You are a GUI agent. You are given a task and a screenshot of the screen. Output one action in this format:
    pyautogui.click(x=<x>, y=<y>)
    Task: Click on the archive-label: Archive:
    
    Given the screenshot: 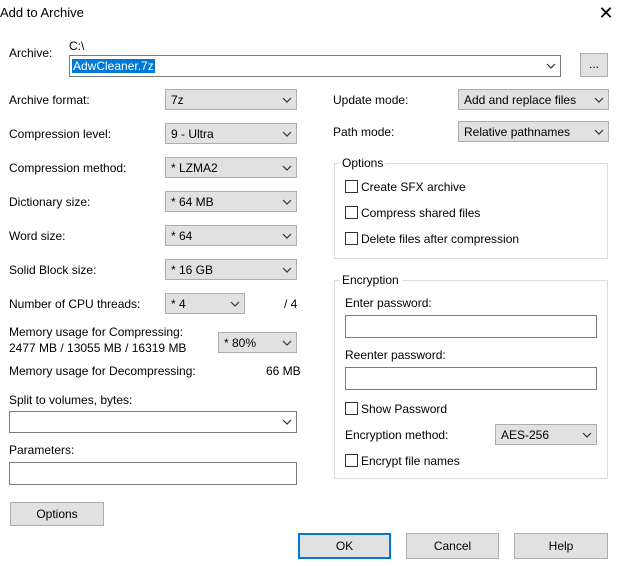 What is the action you would take?
    pyautogui.click(x=31, y=53)
    